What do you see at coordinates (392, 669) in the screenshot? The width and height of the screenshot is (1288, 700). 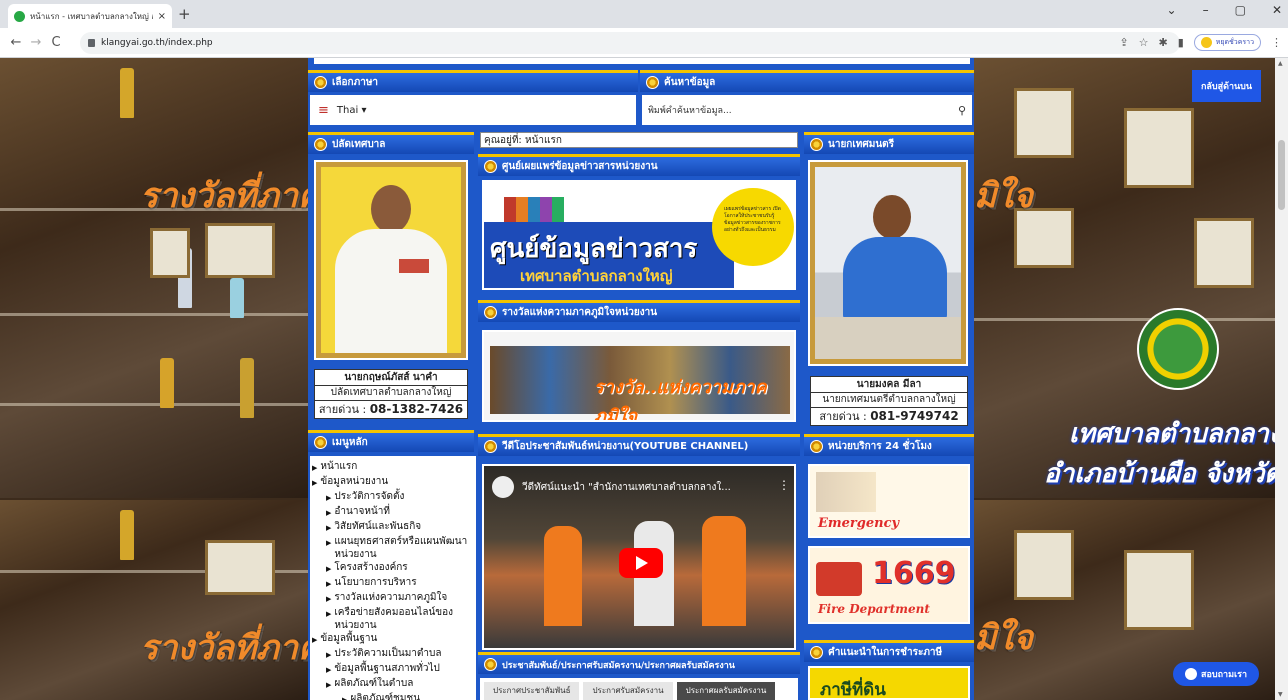 I see `menu-item: ▶ ข้อมูลพื้นฐานสภาพทั่วไป` at bounding box center [392, 669].